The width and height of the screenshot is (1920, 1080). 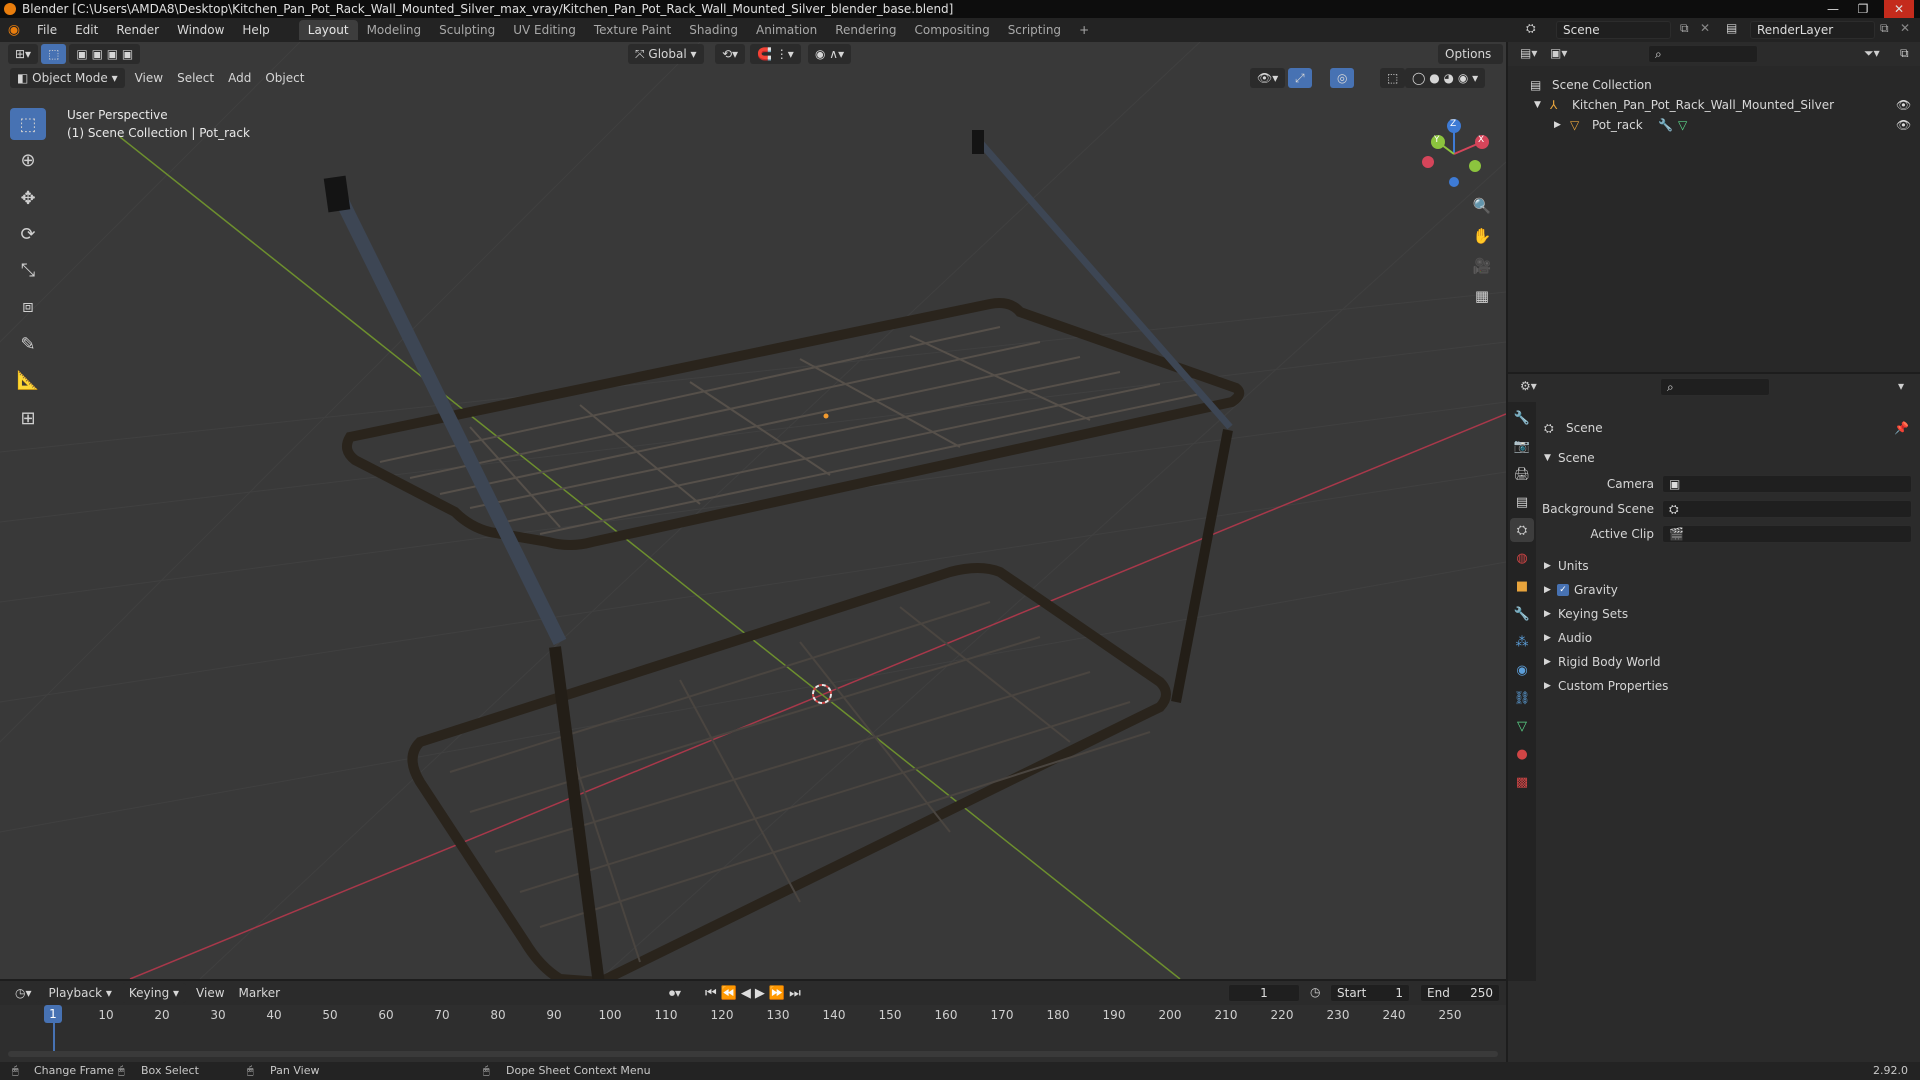 What do you see at coordinates (1728, 590) in the screenshot?
I see `gravity-section: ▶ ✓ Gravity` at bounding box center [1728, 590].